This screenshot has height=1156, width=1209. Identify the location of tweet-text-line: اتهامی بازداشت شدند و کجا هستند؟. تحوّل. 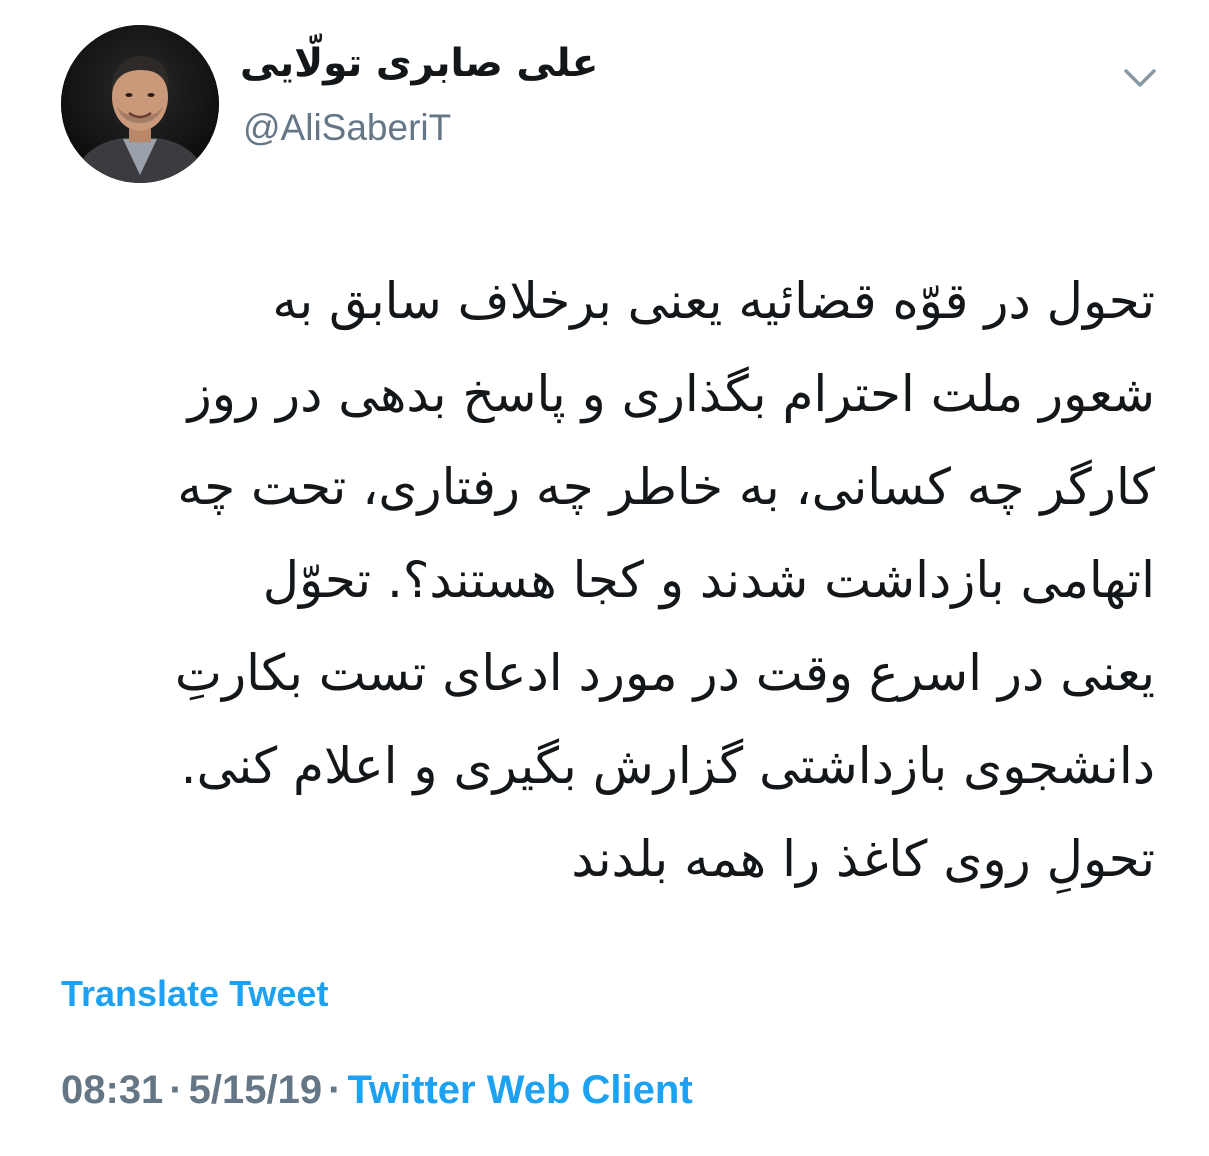
(708, 580).